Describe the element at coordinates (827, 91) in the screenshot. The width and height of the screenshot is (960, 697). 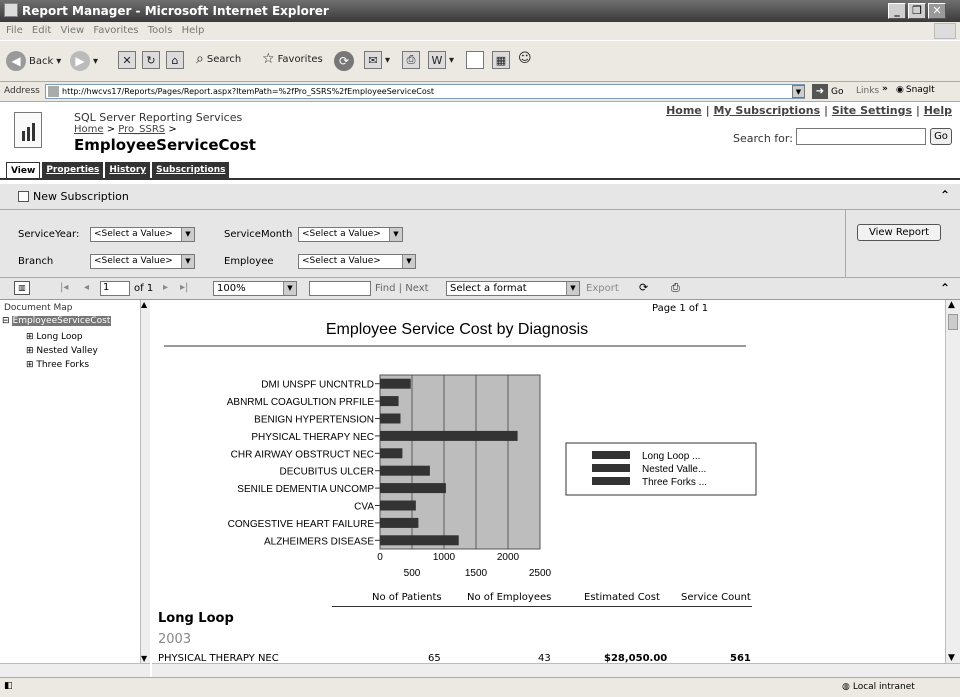
I see `go-button: ➜ Go` at that location.